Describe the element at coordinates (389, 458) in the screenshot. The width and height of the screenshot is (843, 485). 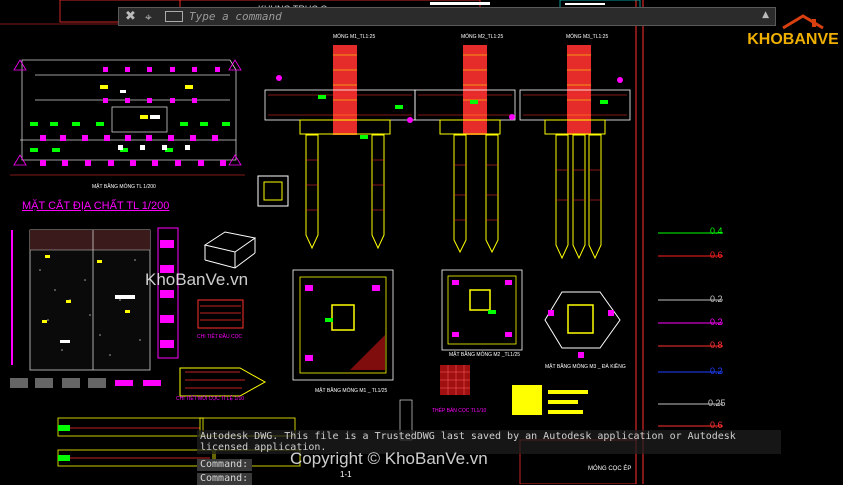
I see `copyright-watermark: Copyright © KhoBanVe.vn` at that location.